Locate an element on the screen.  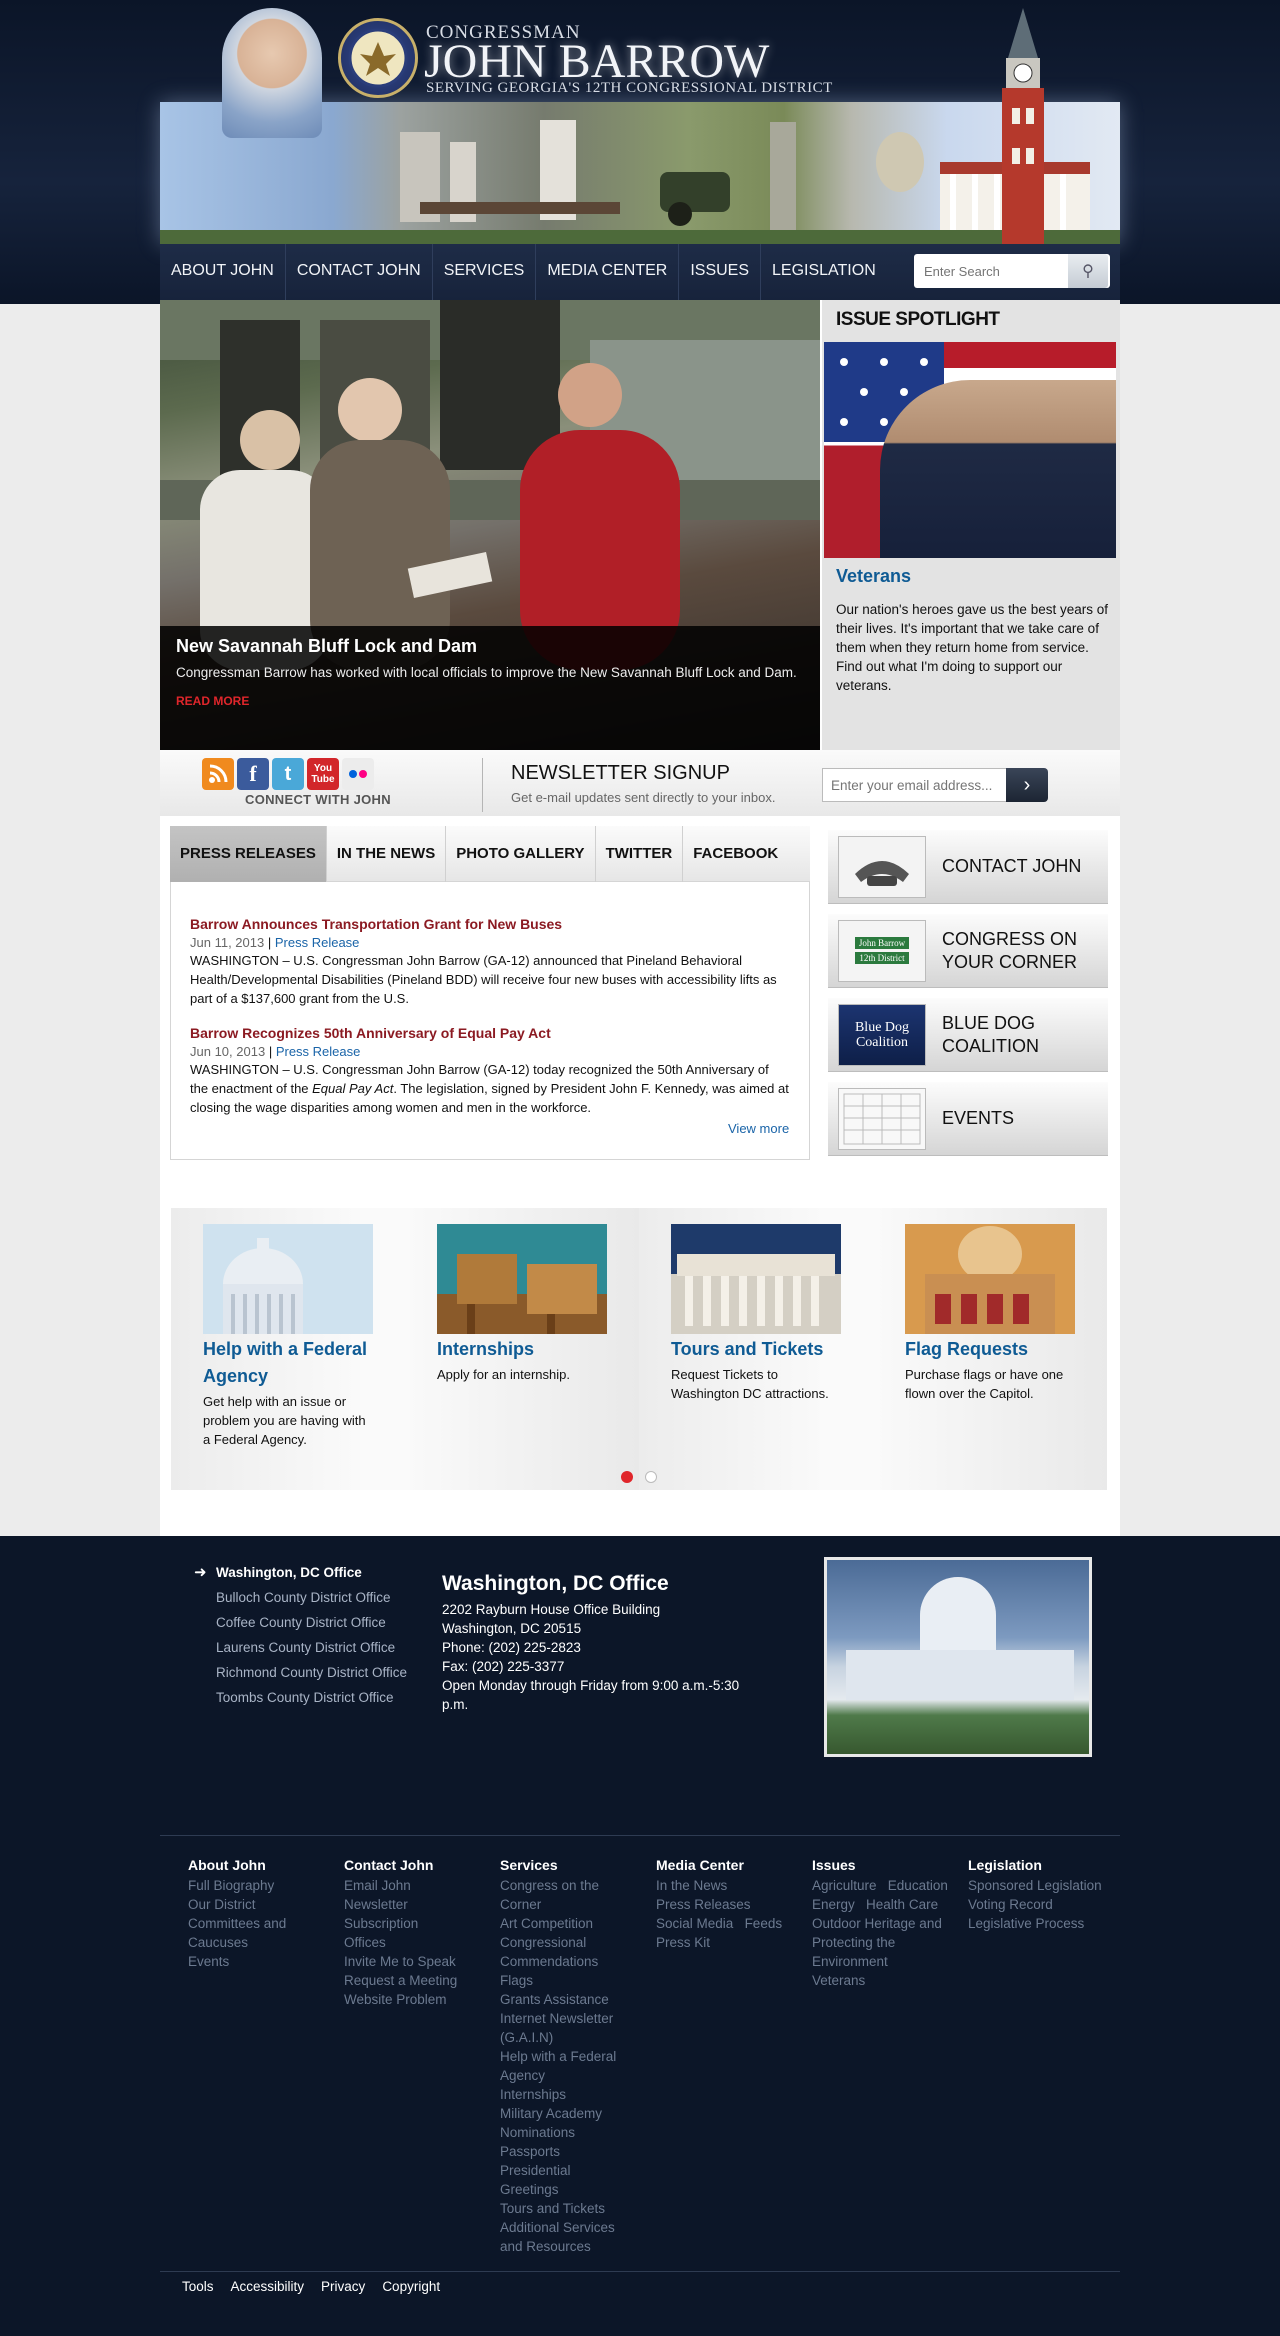
tab-press-releases: PRESS RELEASES is located at coordinates (248, 854).